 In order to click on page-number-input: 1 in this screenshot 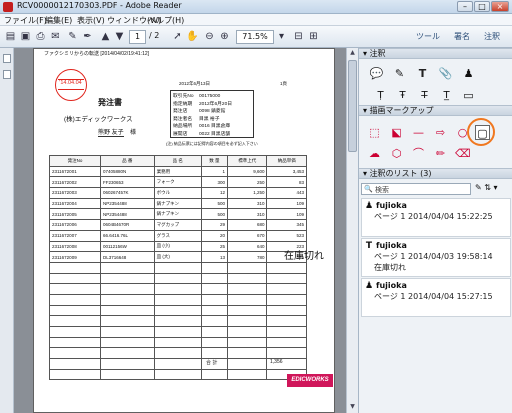, I will do `click(137, 37)`.